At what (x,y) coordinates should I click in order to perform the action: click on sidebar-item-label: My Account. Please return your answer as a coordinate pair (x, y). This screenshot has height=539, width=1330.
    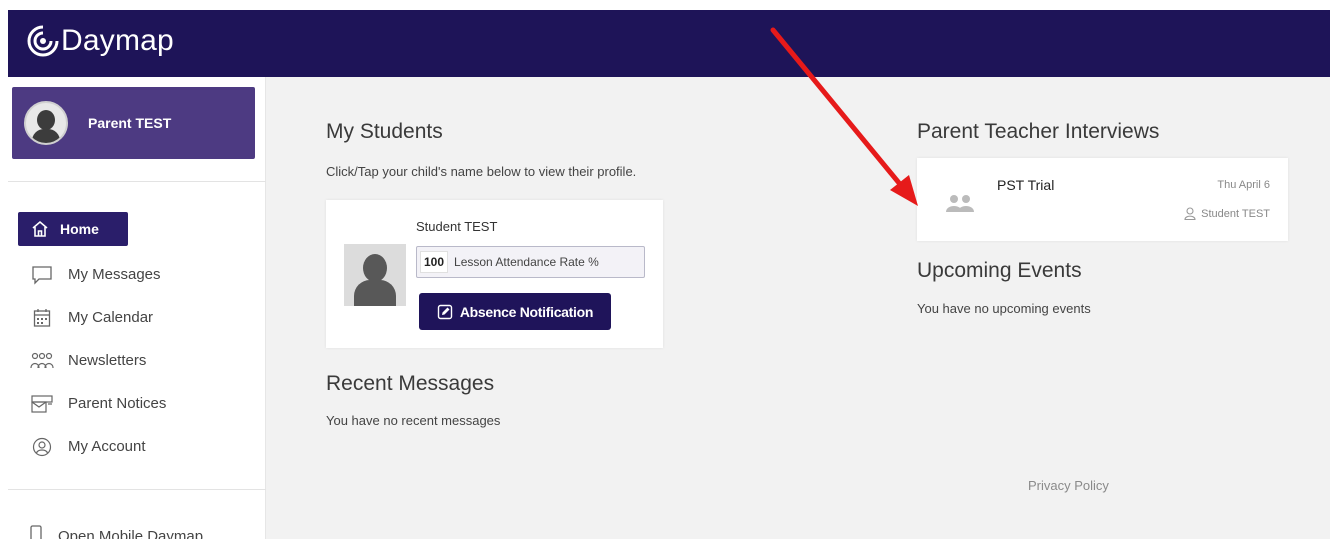
    Looking at the image, I should click on (107, 446).